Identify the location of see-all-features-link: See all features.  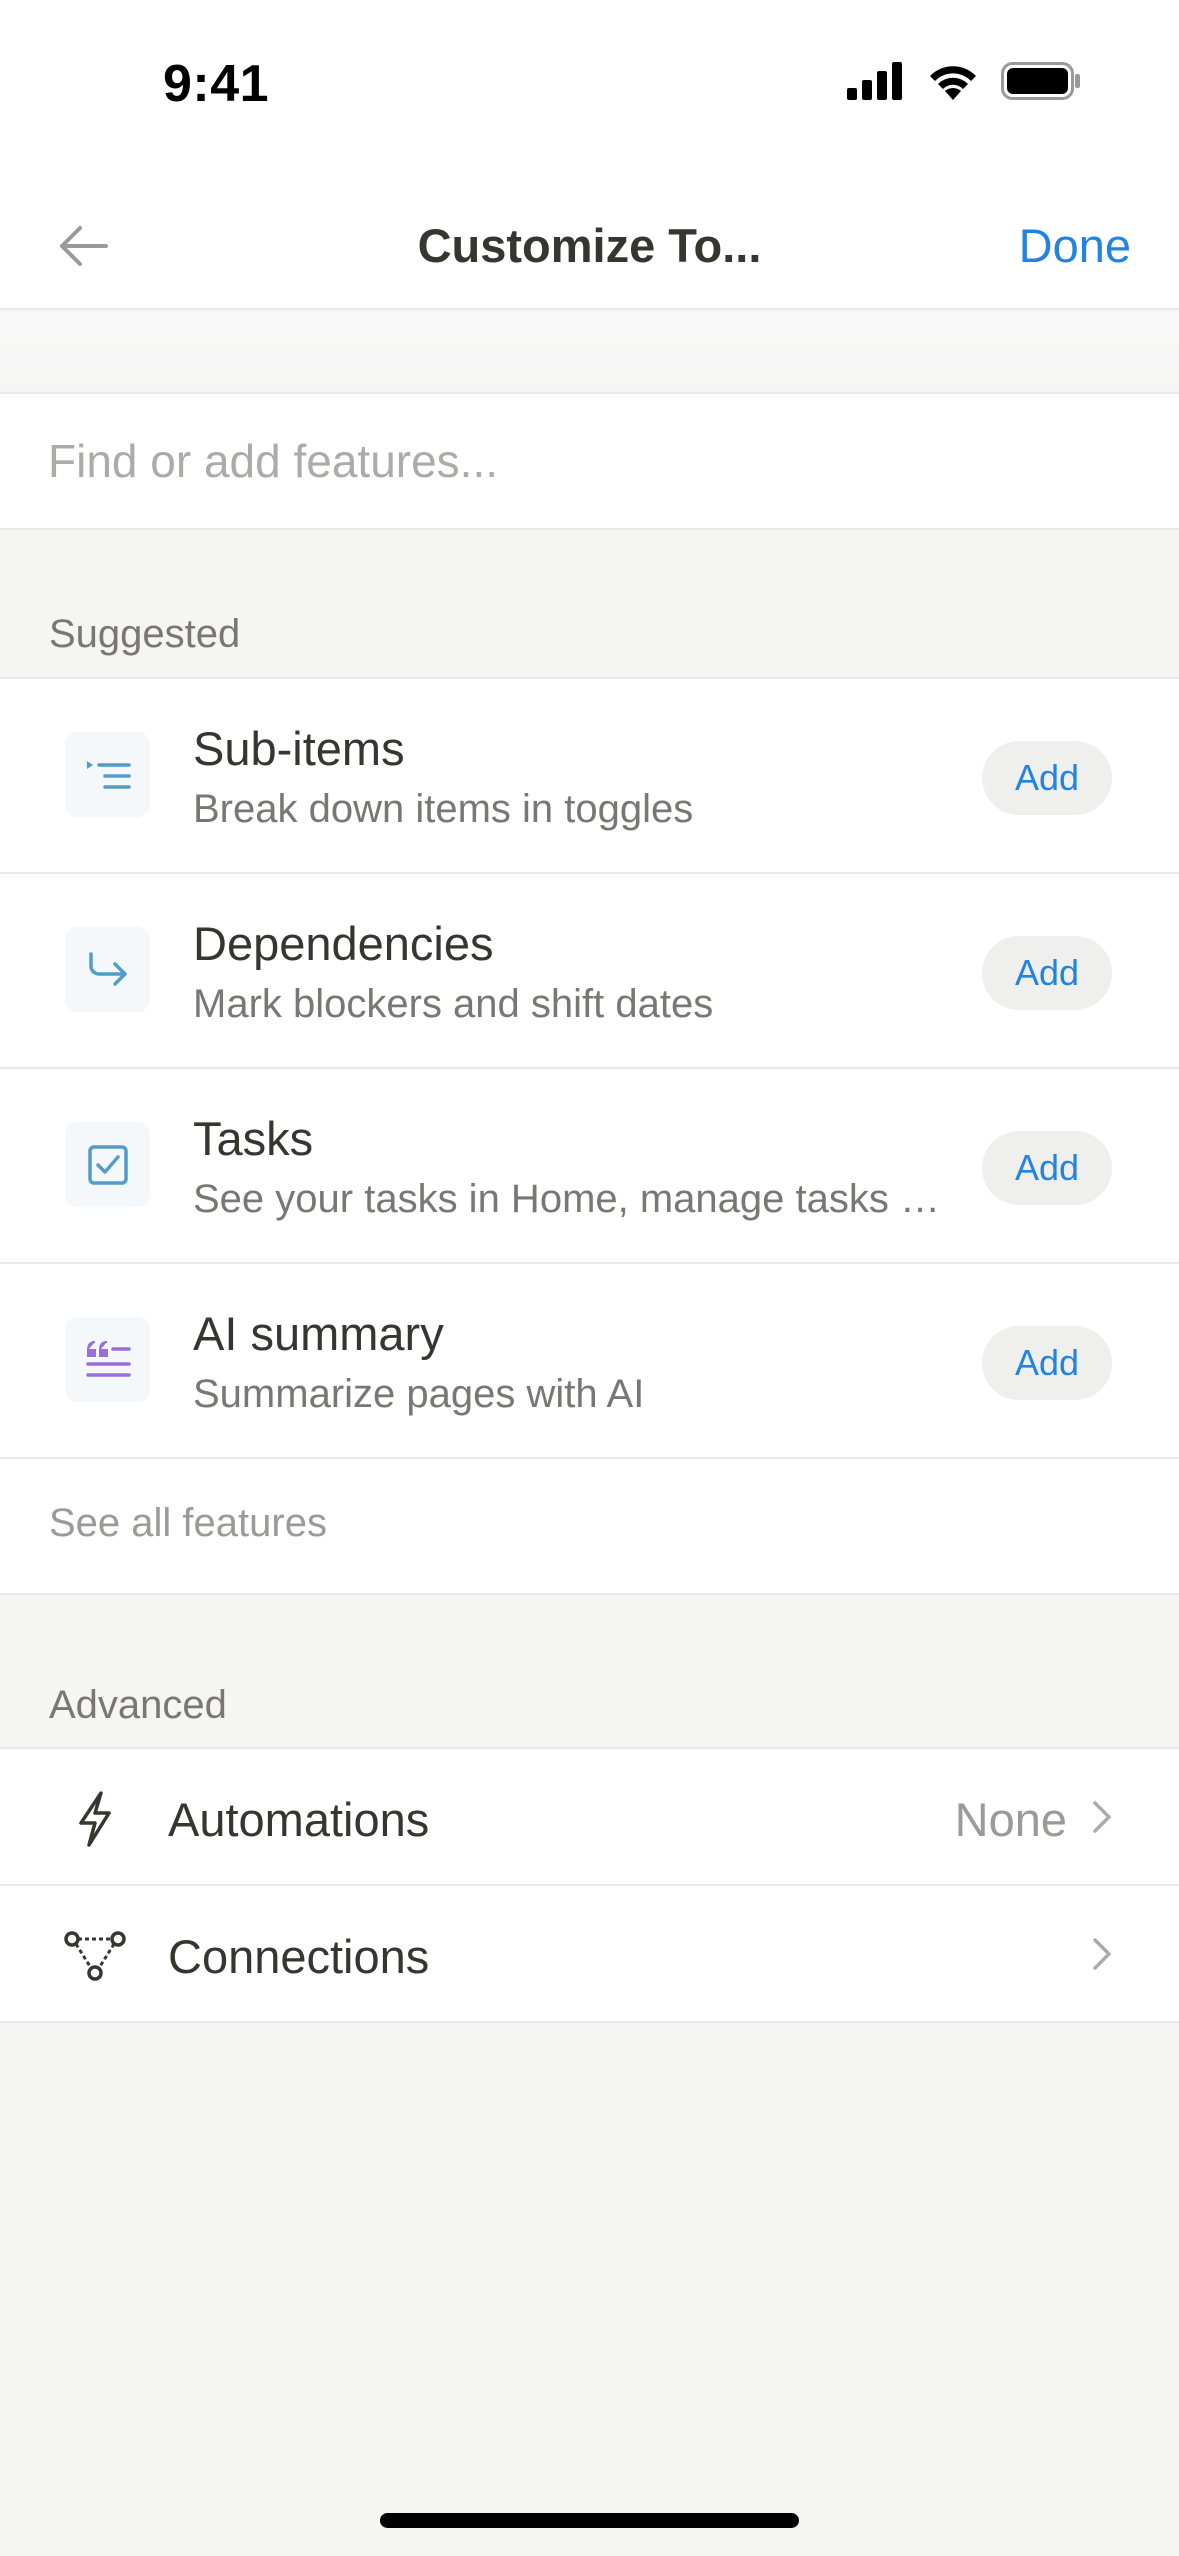
(589, 1527).